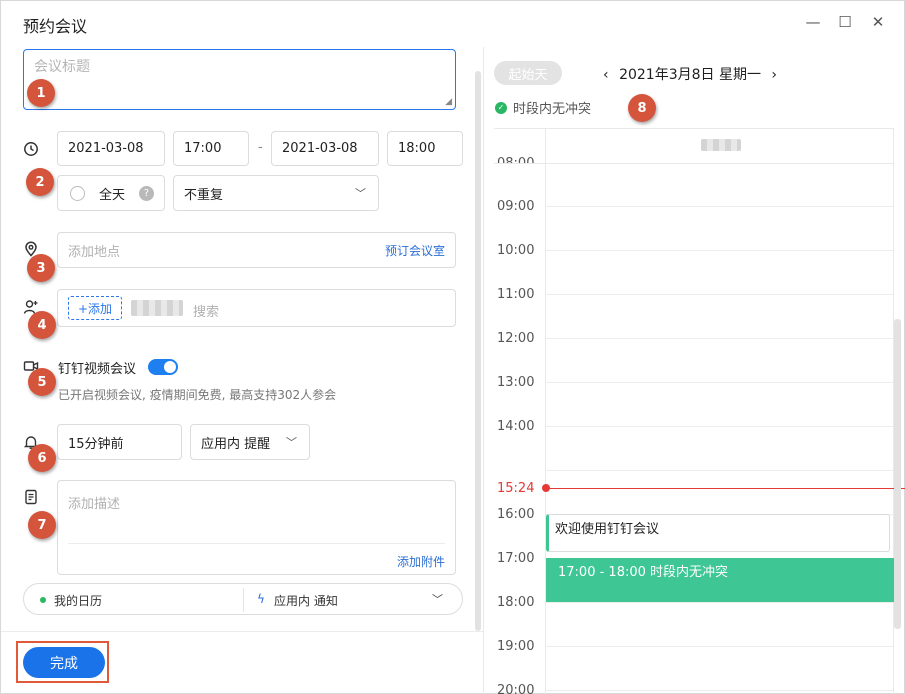  Describe the element at coordinates (448, 102) in the screenshot. I see `resize-grip-icon: ◢` at that location.